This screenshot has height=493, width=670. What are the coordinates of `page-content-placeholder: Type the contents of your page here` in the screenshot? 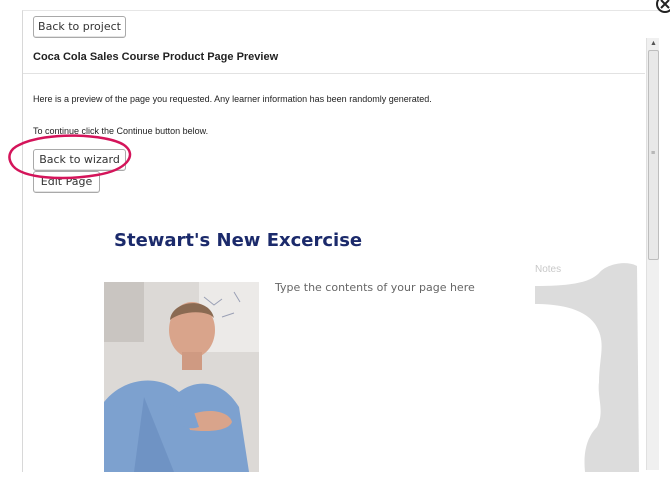 It's located at (375, 287).